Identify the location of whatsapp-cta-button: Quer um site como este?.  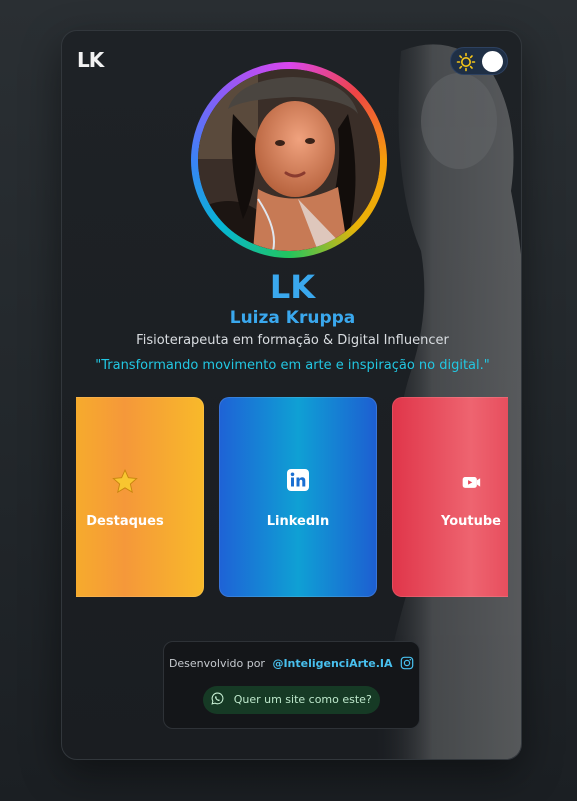
(291, 700).